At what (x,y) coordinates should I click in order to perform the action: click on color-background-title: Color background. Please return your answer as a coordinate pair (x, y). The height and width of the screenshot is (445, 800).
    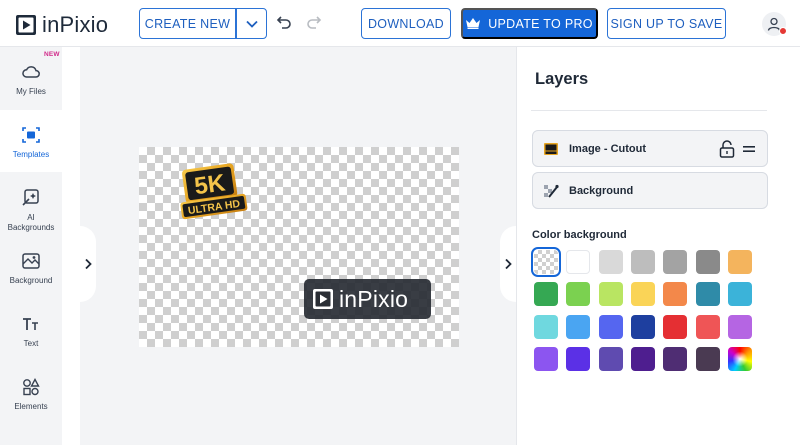
    Looking at the image, I should click on (579, 235).